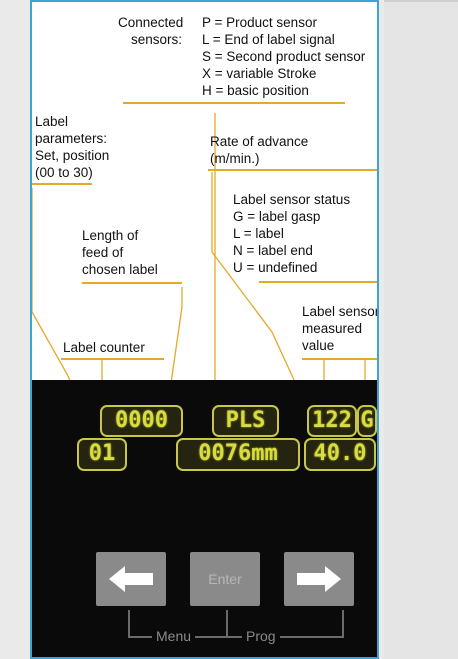  What do you see at coordinates (151, 22) in the screenshot?
I see `connected-heading-1: Connected` at bounding box center [151, 22].